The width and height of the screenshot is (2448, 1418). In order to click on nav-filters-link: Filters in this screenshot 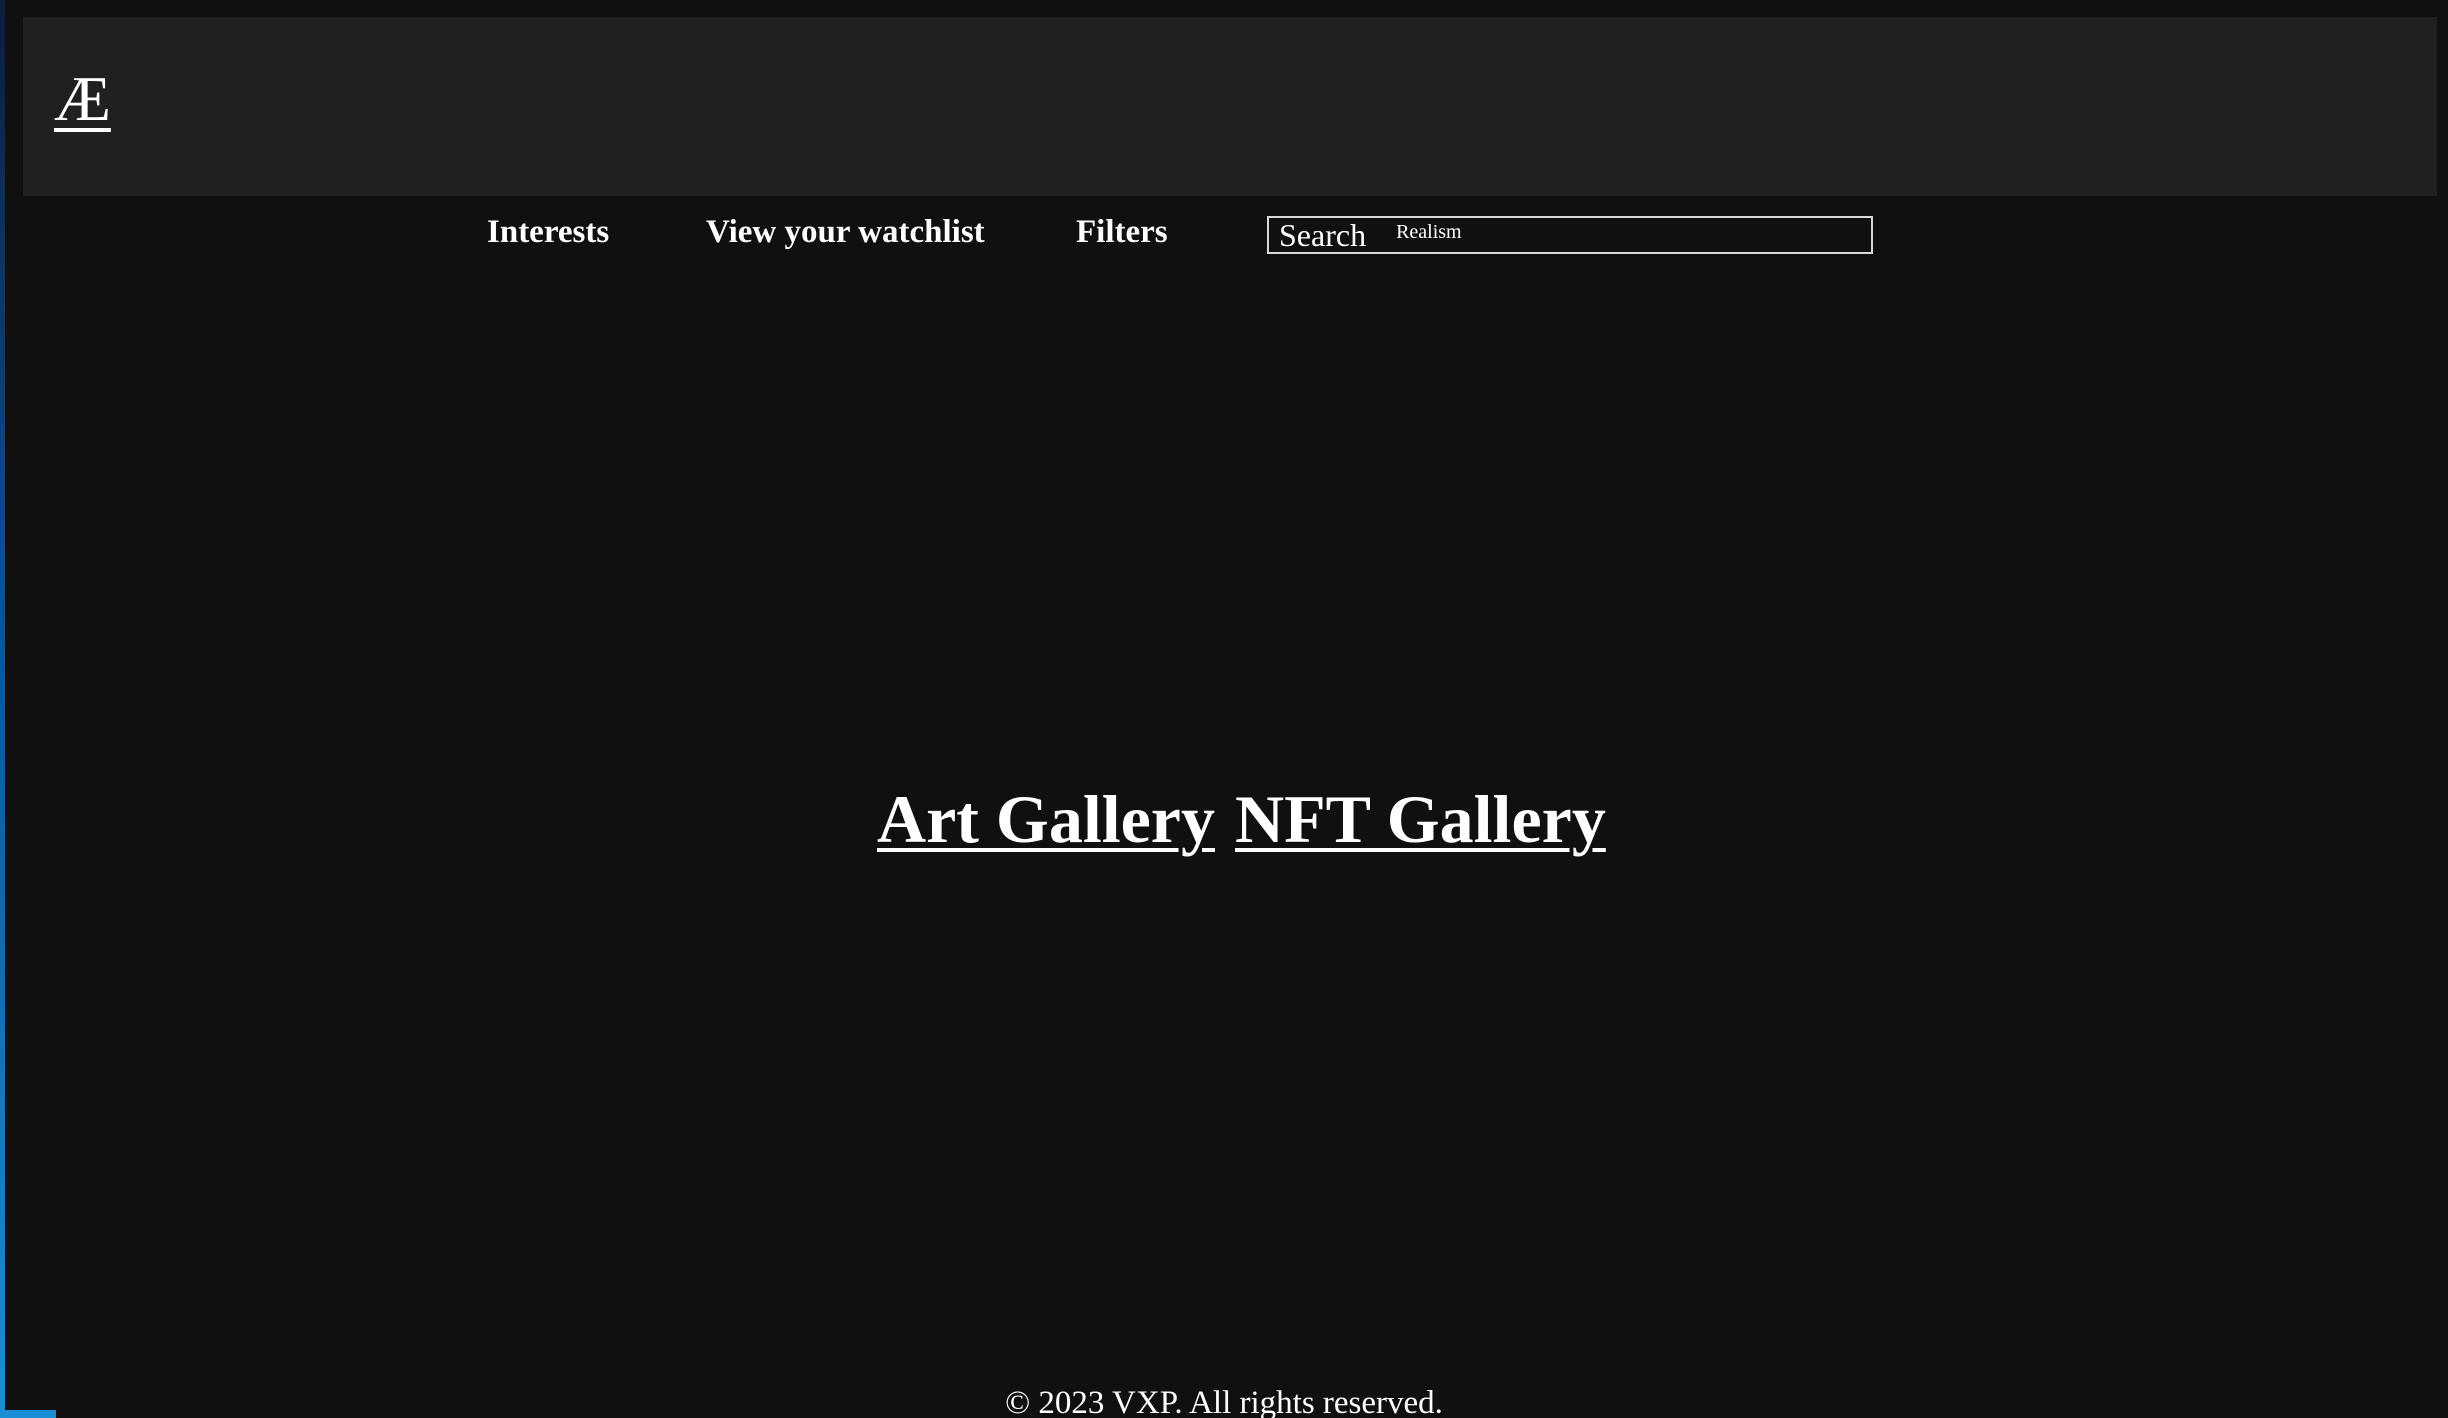, I will do `click(1122, 232)`.